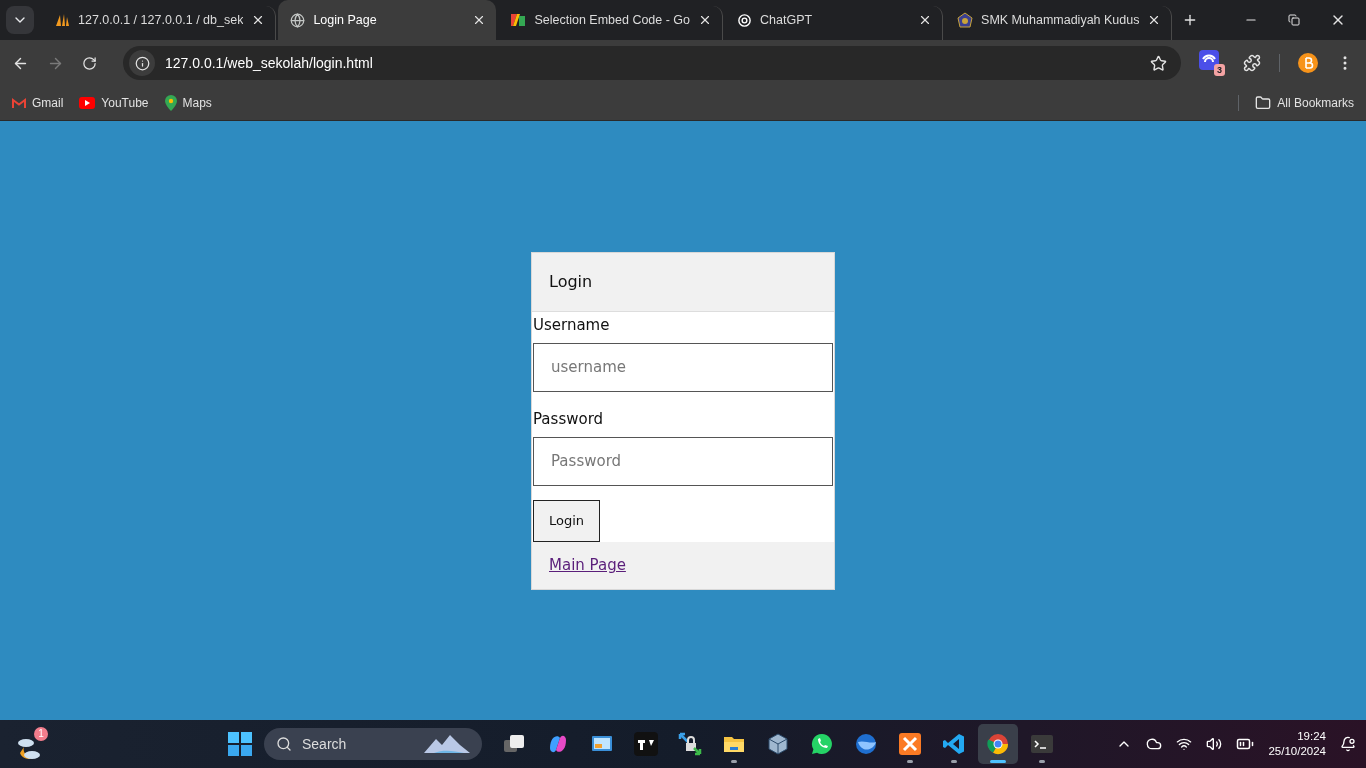 This screenshot has height=768, width=1366. Describe the element at coordinates (269, 63) in the screenshot. I see `url-text: 127.0.0.1/web_sekolah/login.html` at that location.